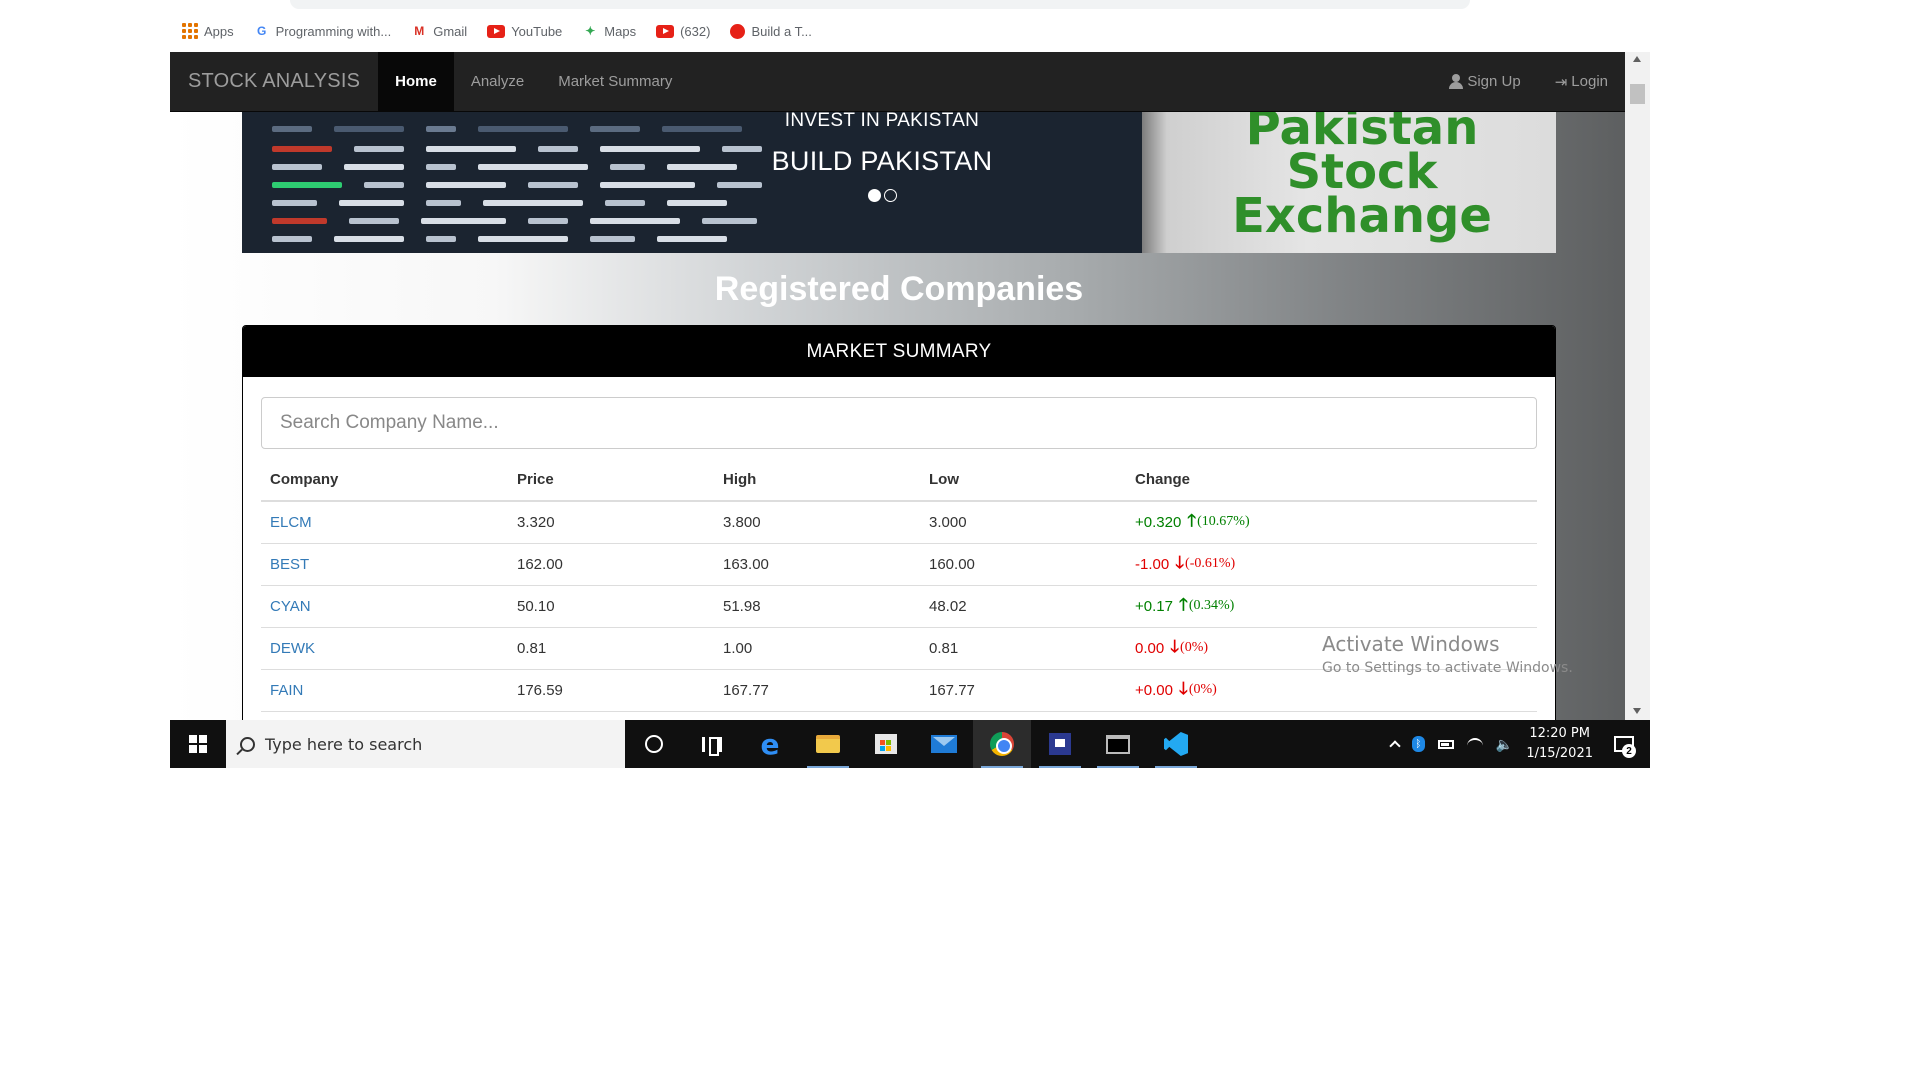 This screenshot has width=1920, height=1080. Describe the element at coordinates (1211, 605) in the screenshot. I see `change-percent: (0.34%)` at that location.